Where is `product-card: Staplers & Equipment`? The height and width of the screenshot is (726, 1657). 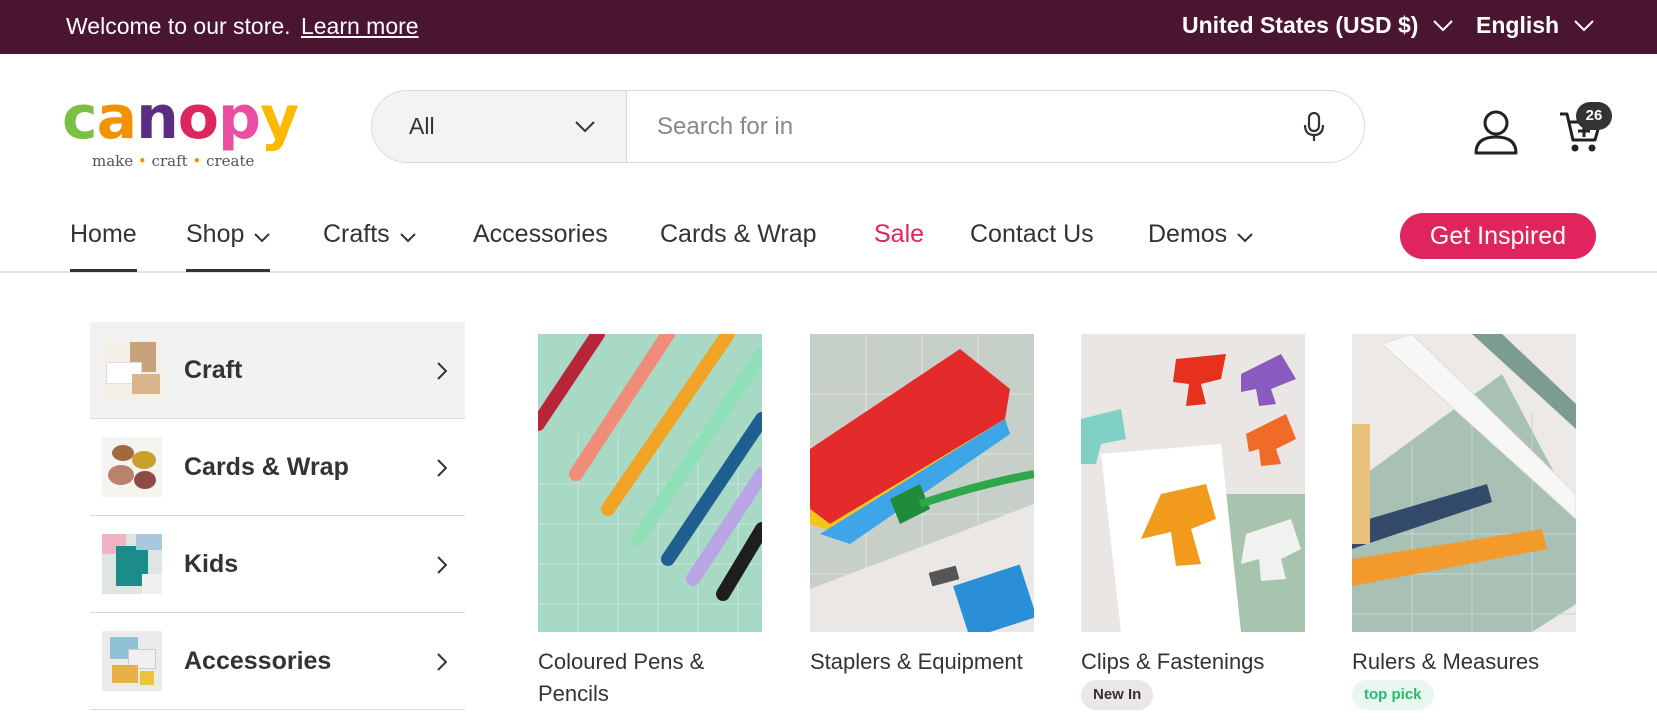
product-card: Staplers & Equipment is located at coordinates (922, 506).